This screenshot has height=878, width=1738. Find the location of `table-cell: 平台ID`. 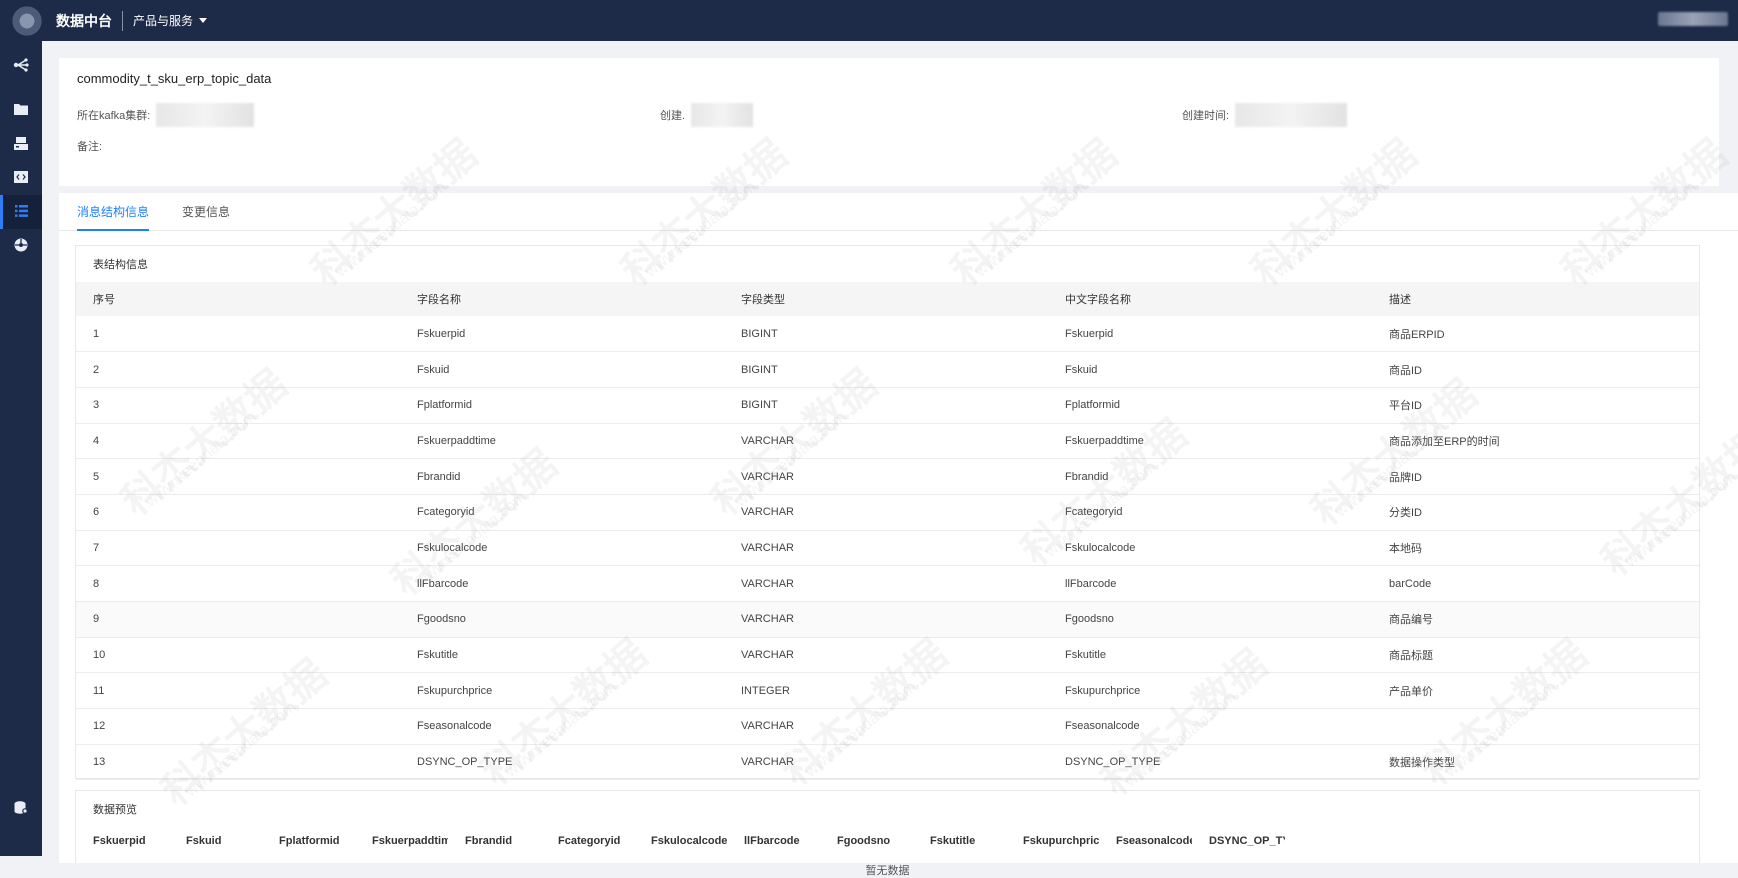

table-cell: 平台ID is located at coordinates (1535, 405).